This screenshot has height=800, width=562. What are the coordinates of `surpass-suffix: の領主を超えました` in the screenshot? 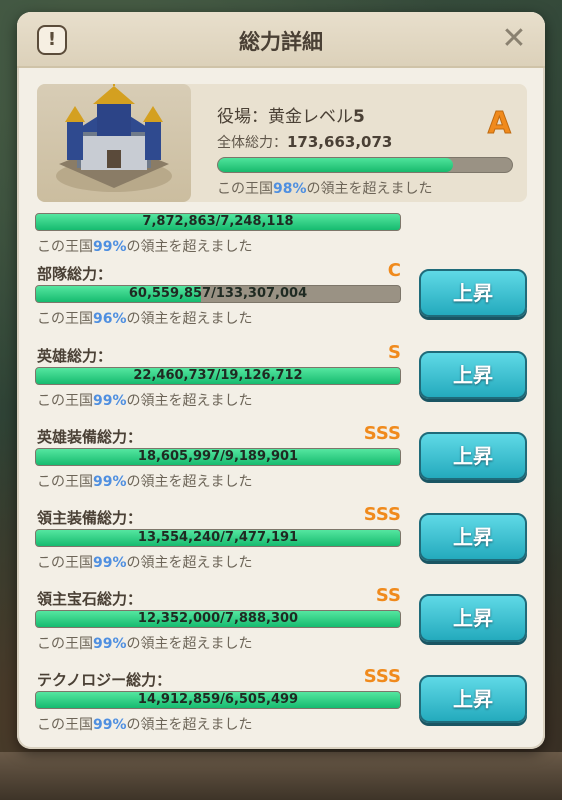 It's located at (369, 189).